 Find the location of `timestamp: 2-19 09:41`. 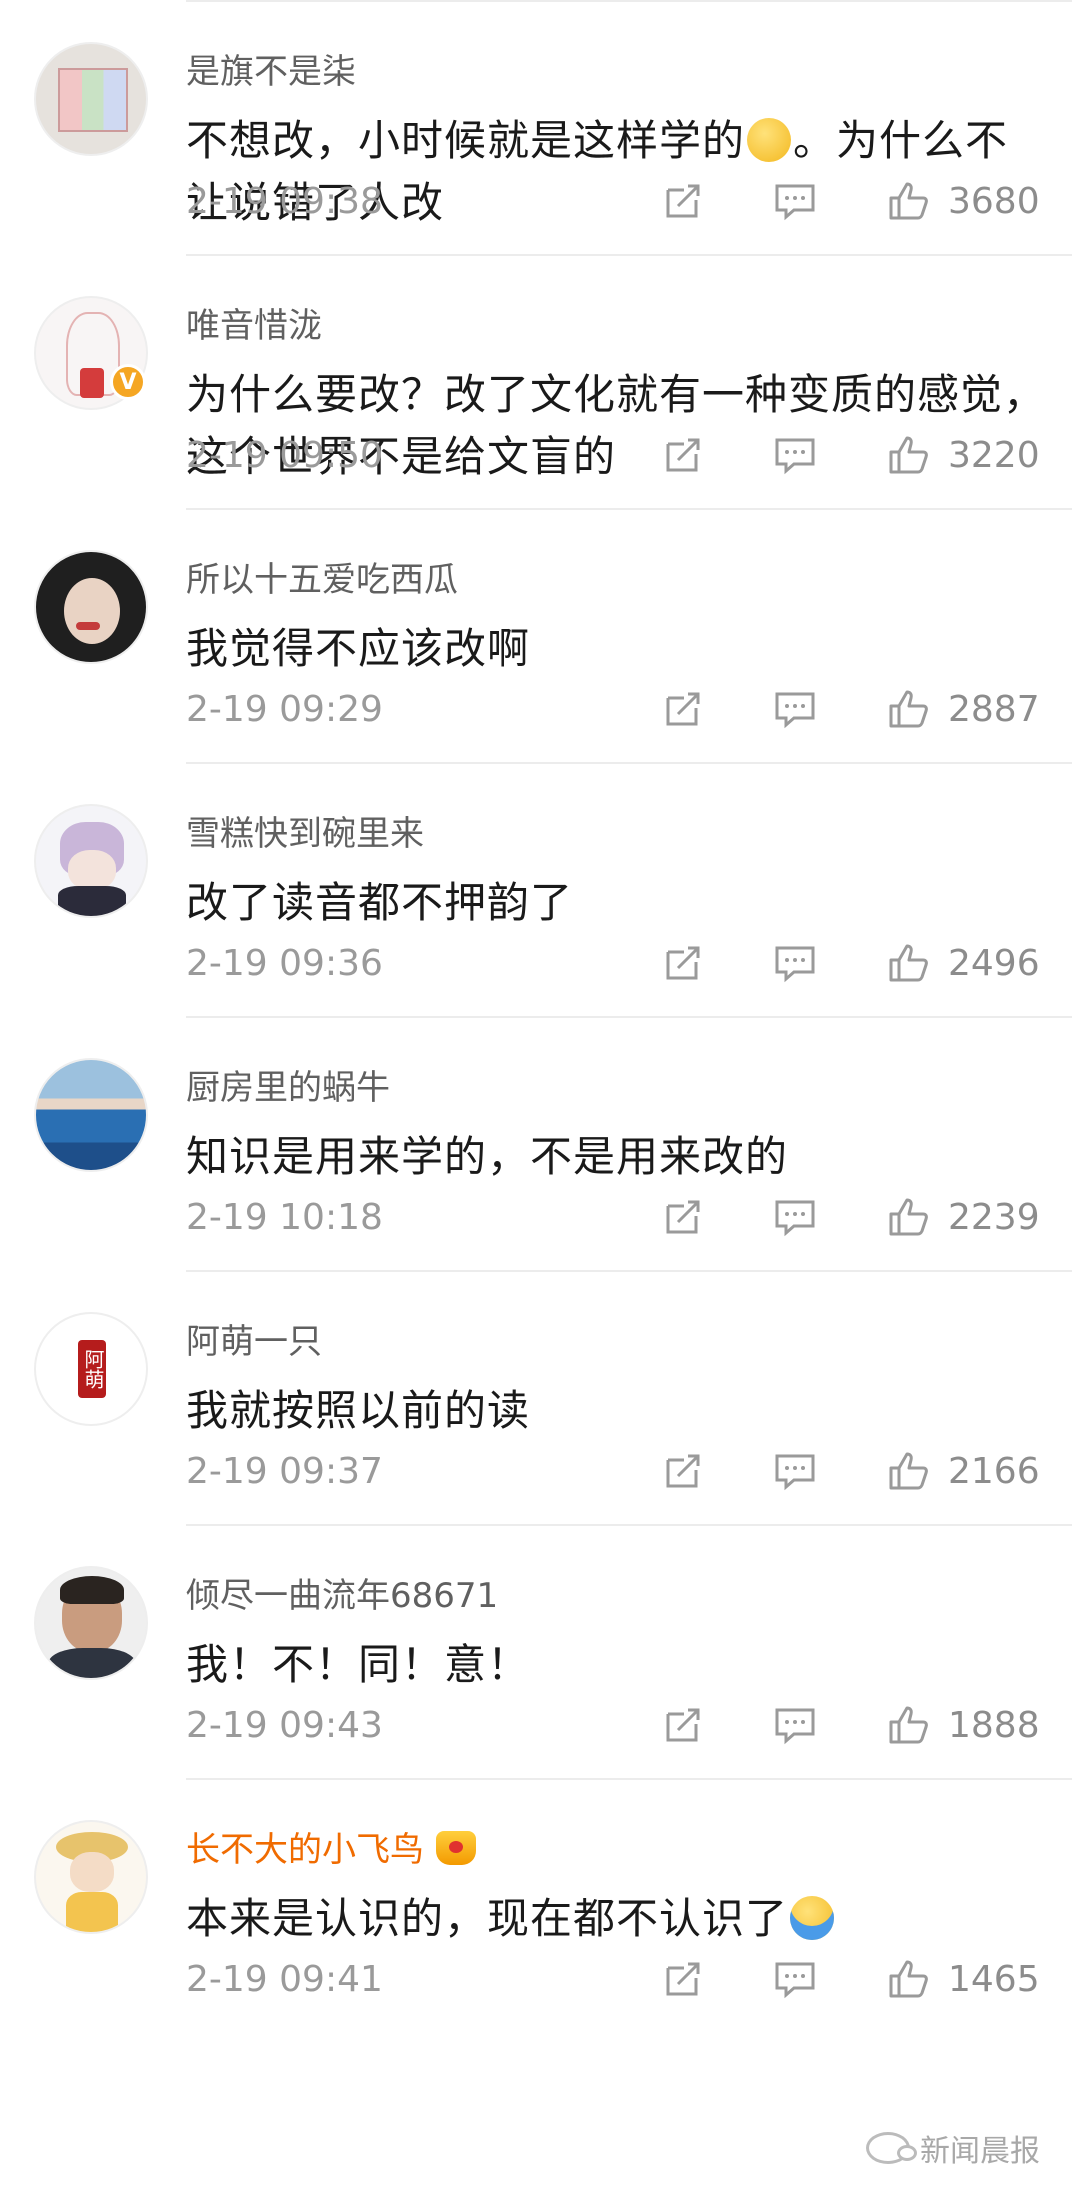

timestamp: 2-19 09:41 is located at coordinates (284, 1979).